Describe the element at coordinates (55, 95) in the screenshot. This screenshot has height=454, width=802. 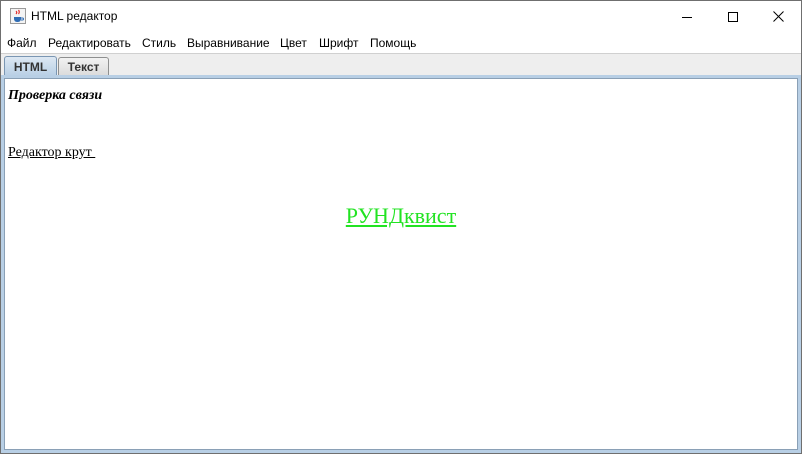
I see `editor-line-bold-italic: Проверка связи` at that location.